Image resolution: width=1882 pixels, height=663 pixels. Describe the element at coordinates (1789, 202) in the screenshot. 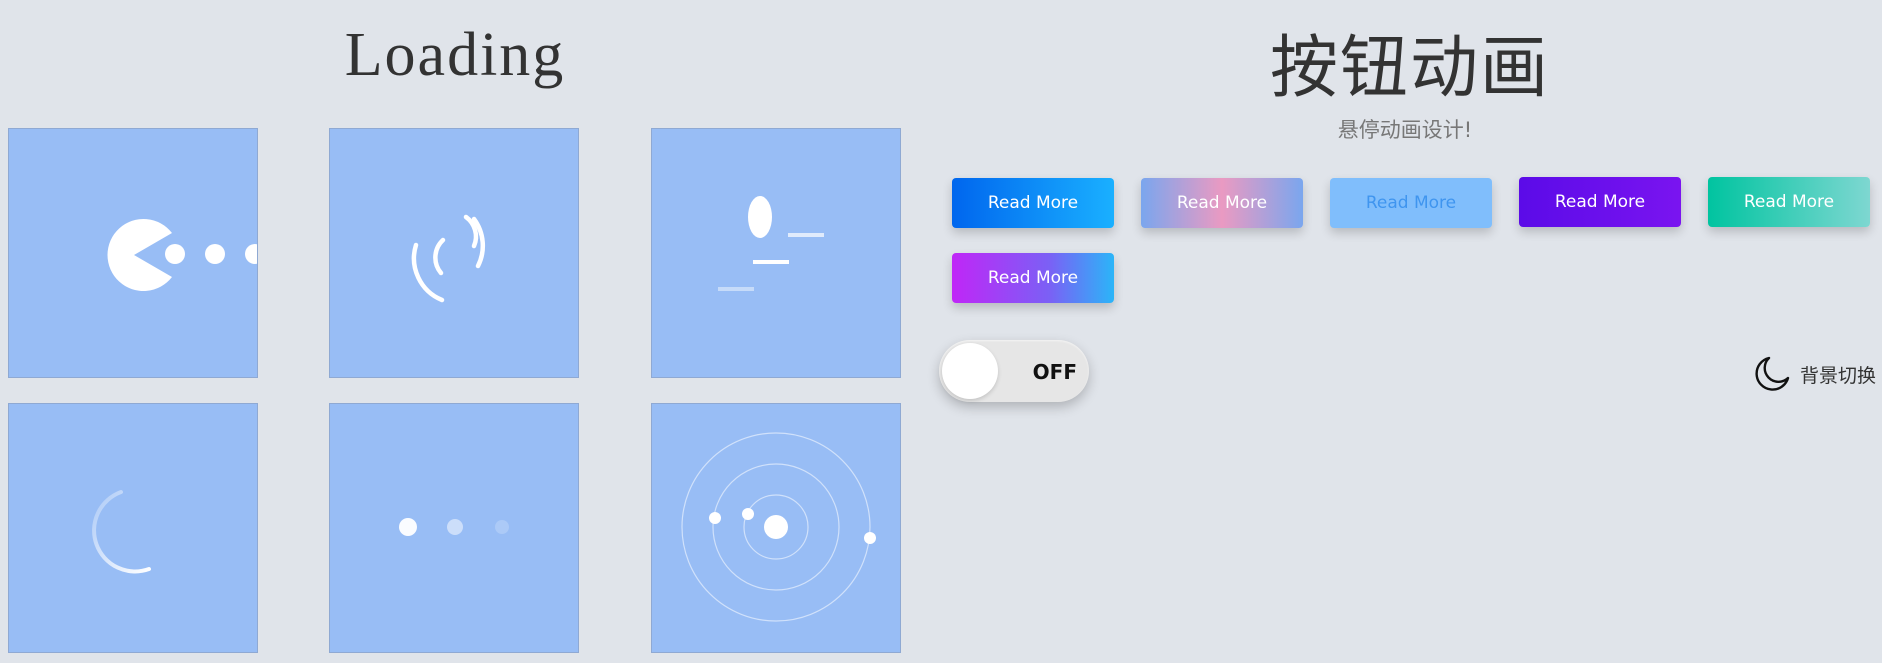

I see `read-more-button-teal: Read More` at that location.